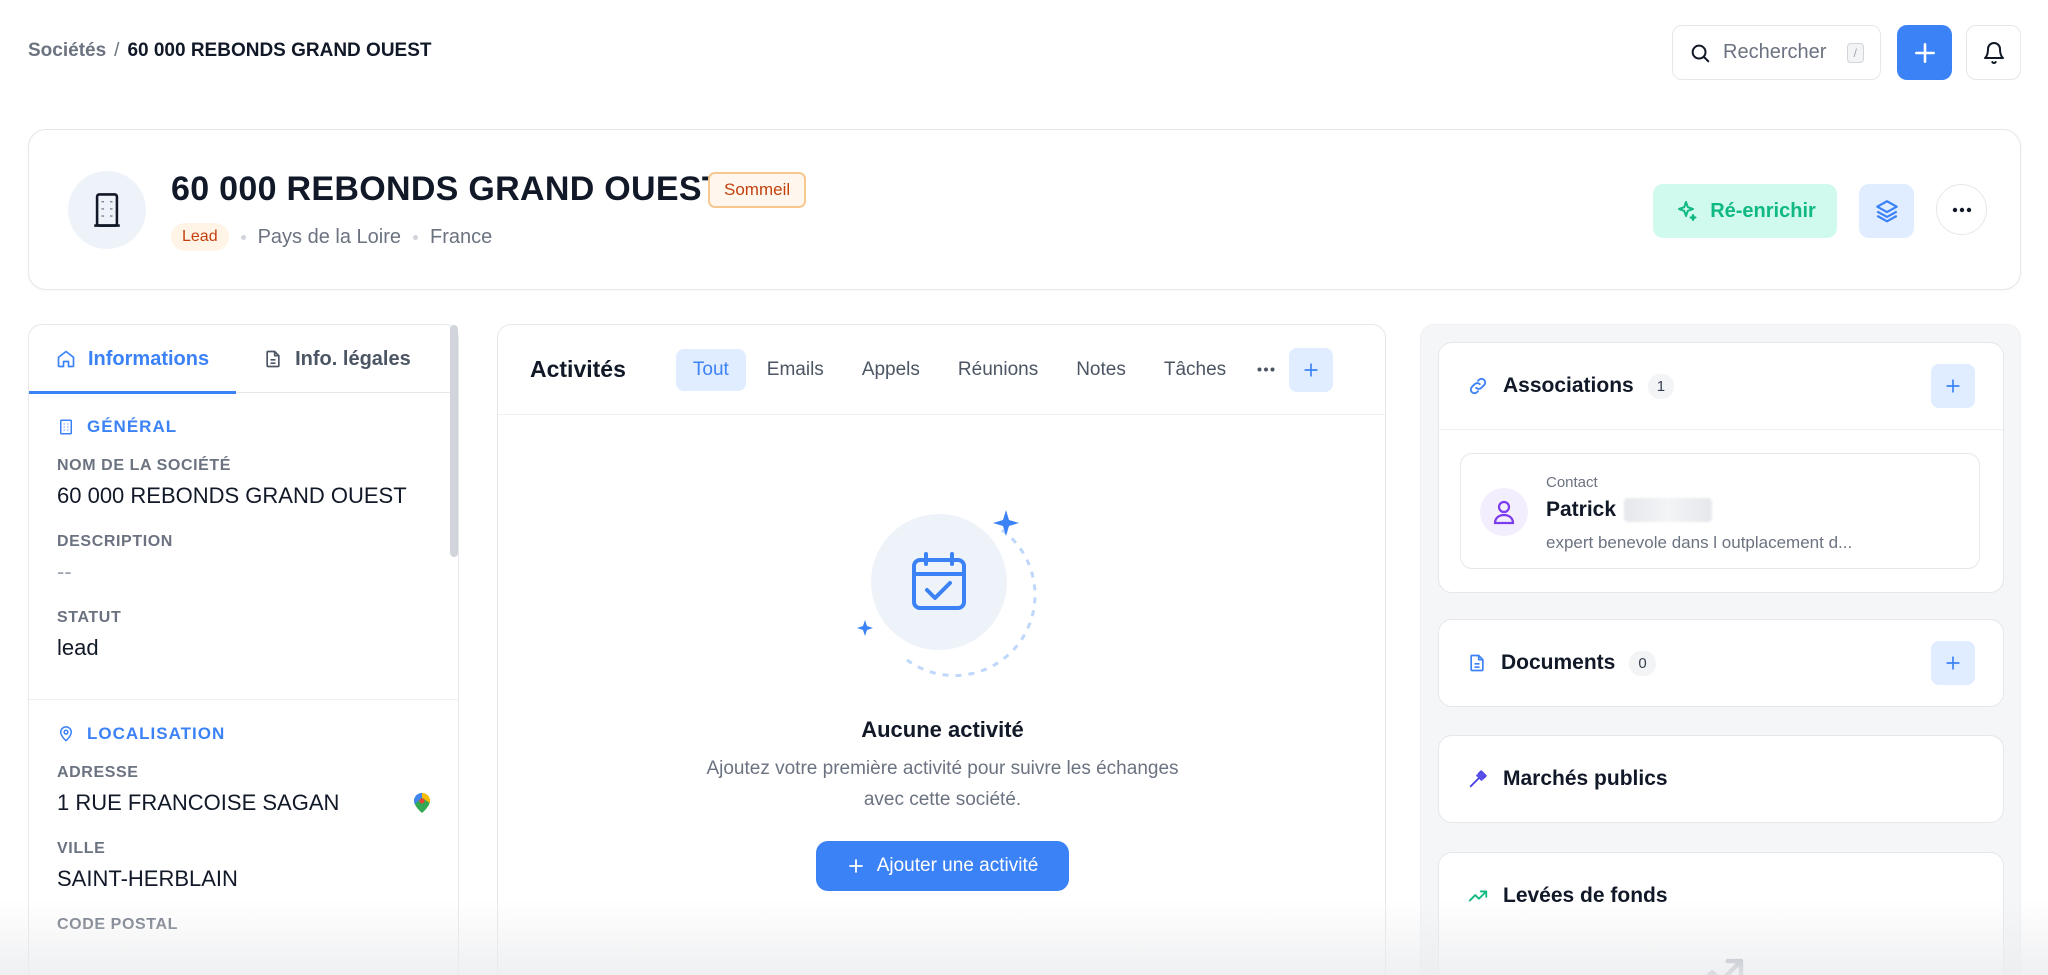 The image size is (2048, 975). What do you see at coordinates (1721, 779) in the screenshot?
I see `public-markets-card: Marchés publics` at bounding box center [1721, 779].